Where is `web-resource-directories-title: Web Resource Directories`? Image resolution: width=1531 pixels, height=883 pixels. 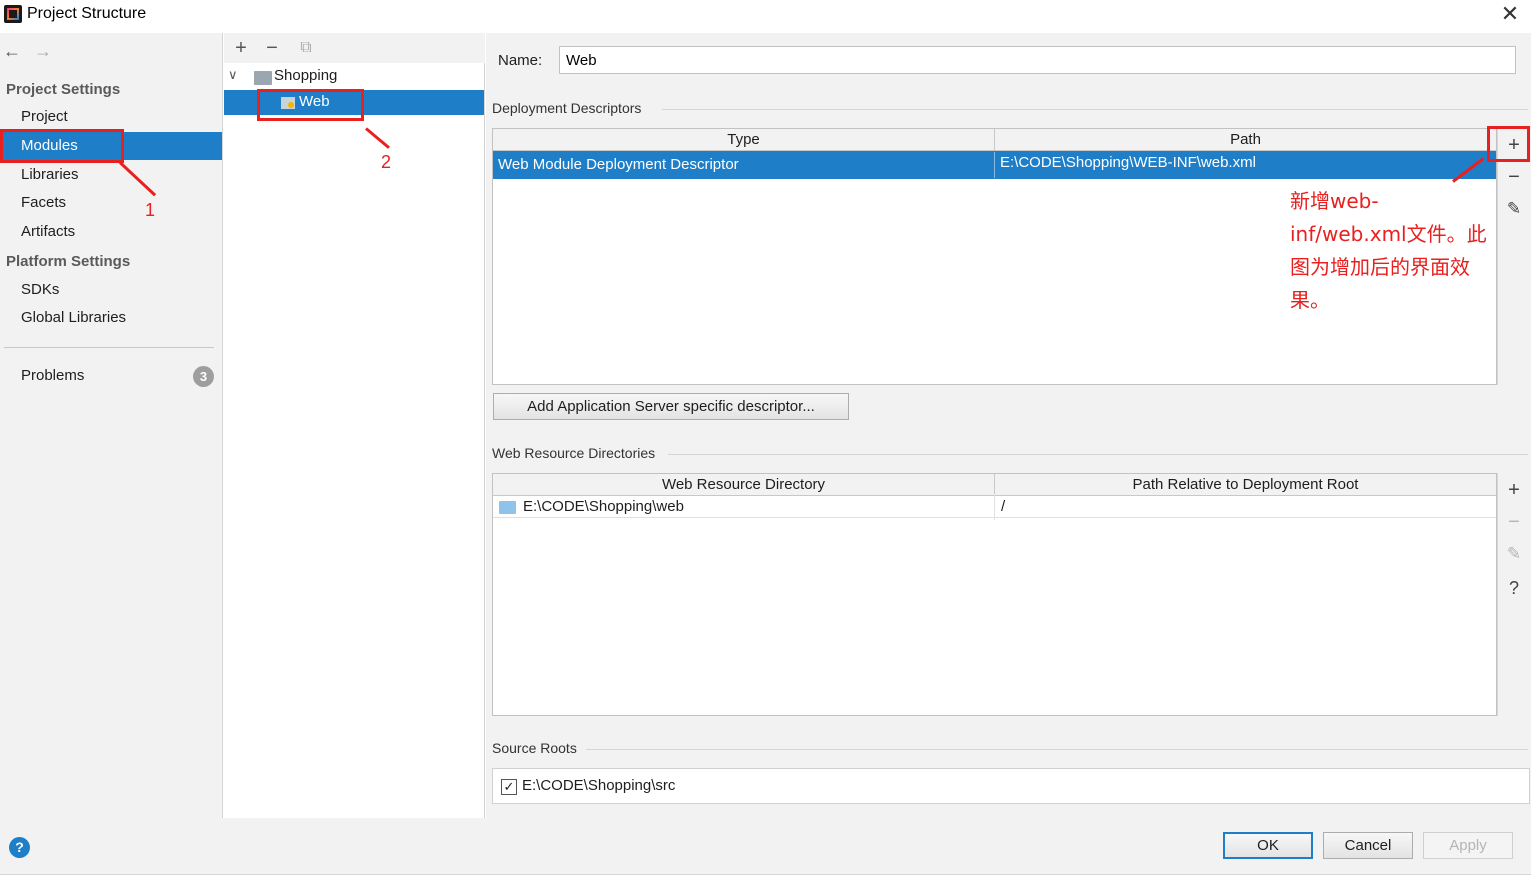 web-resource-directories-title: Web Resource Directories is located at coordinates (574, 453).